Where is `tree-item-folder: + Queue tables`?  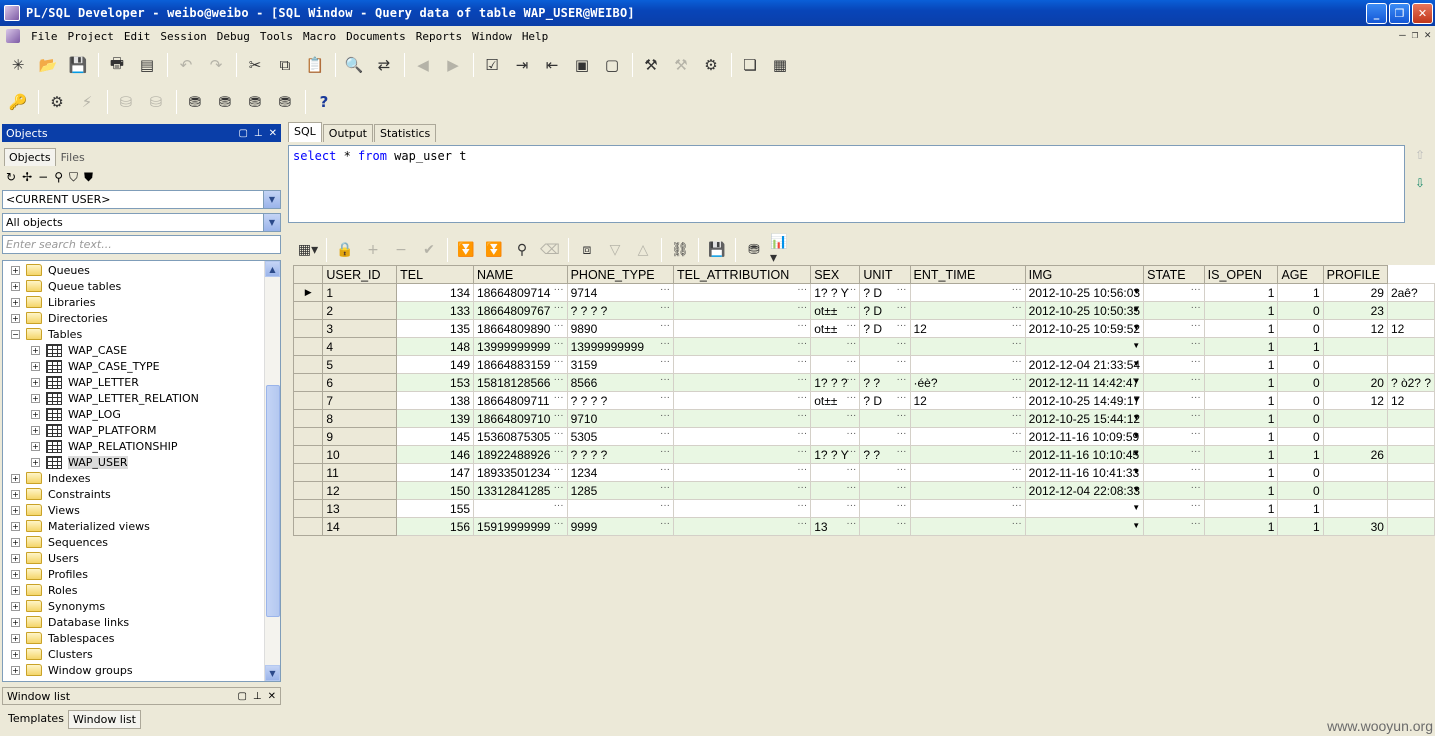 tree-item-folder: + Queue tables is located at coordinates (141, 286).